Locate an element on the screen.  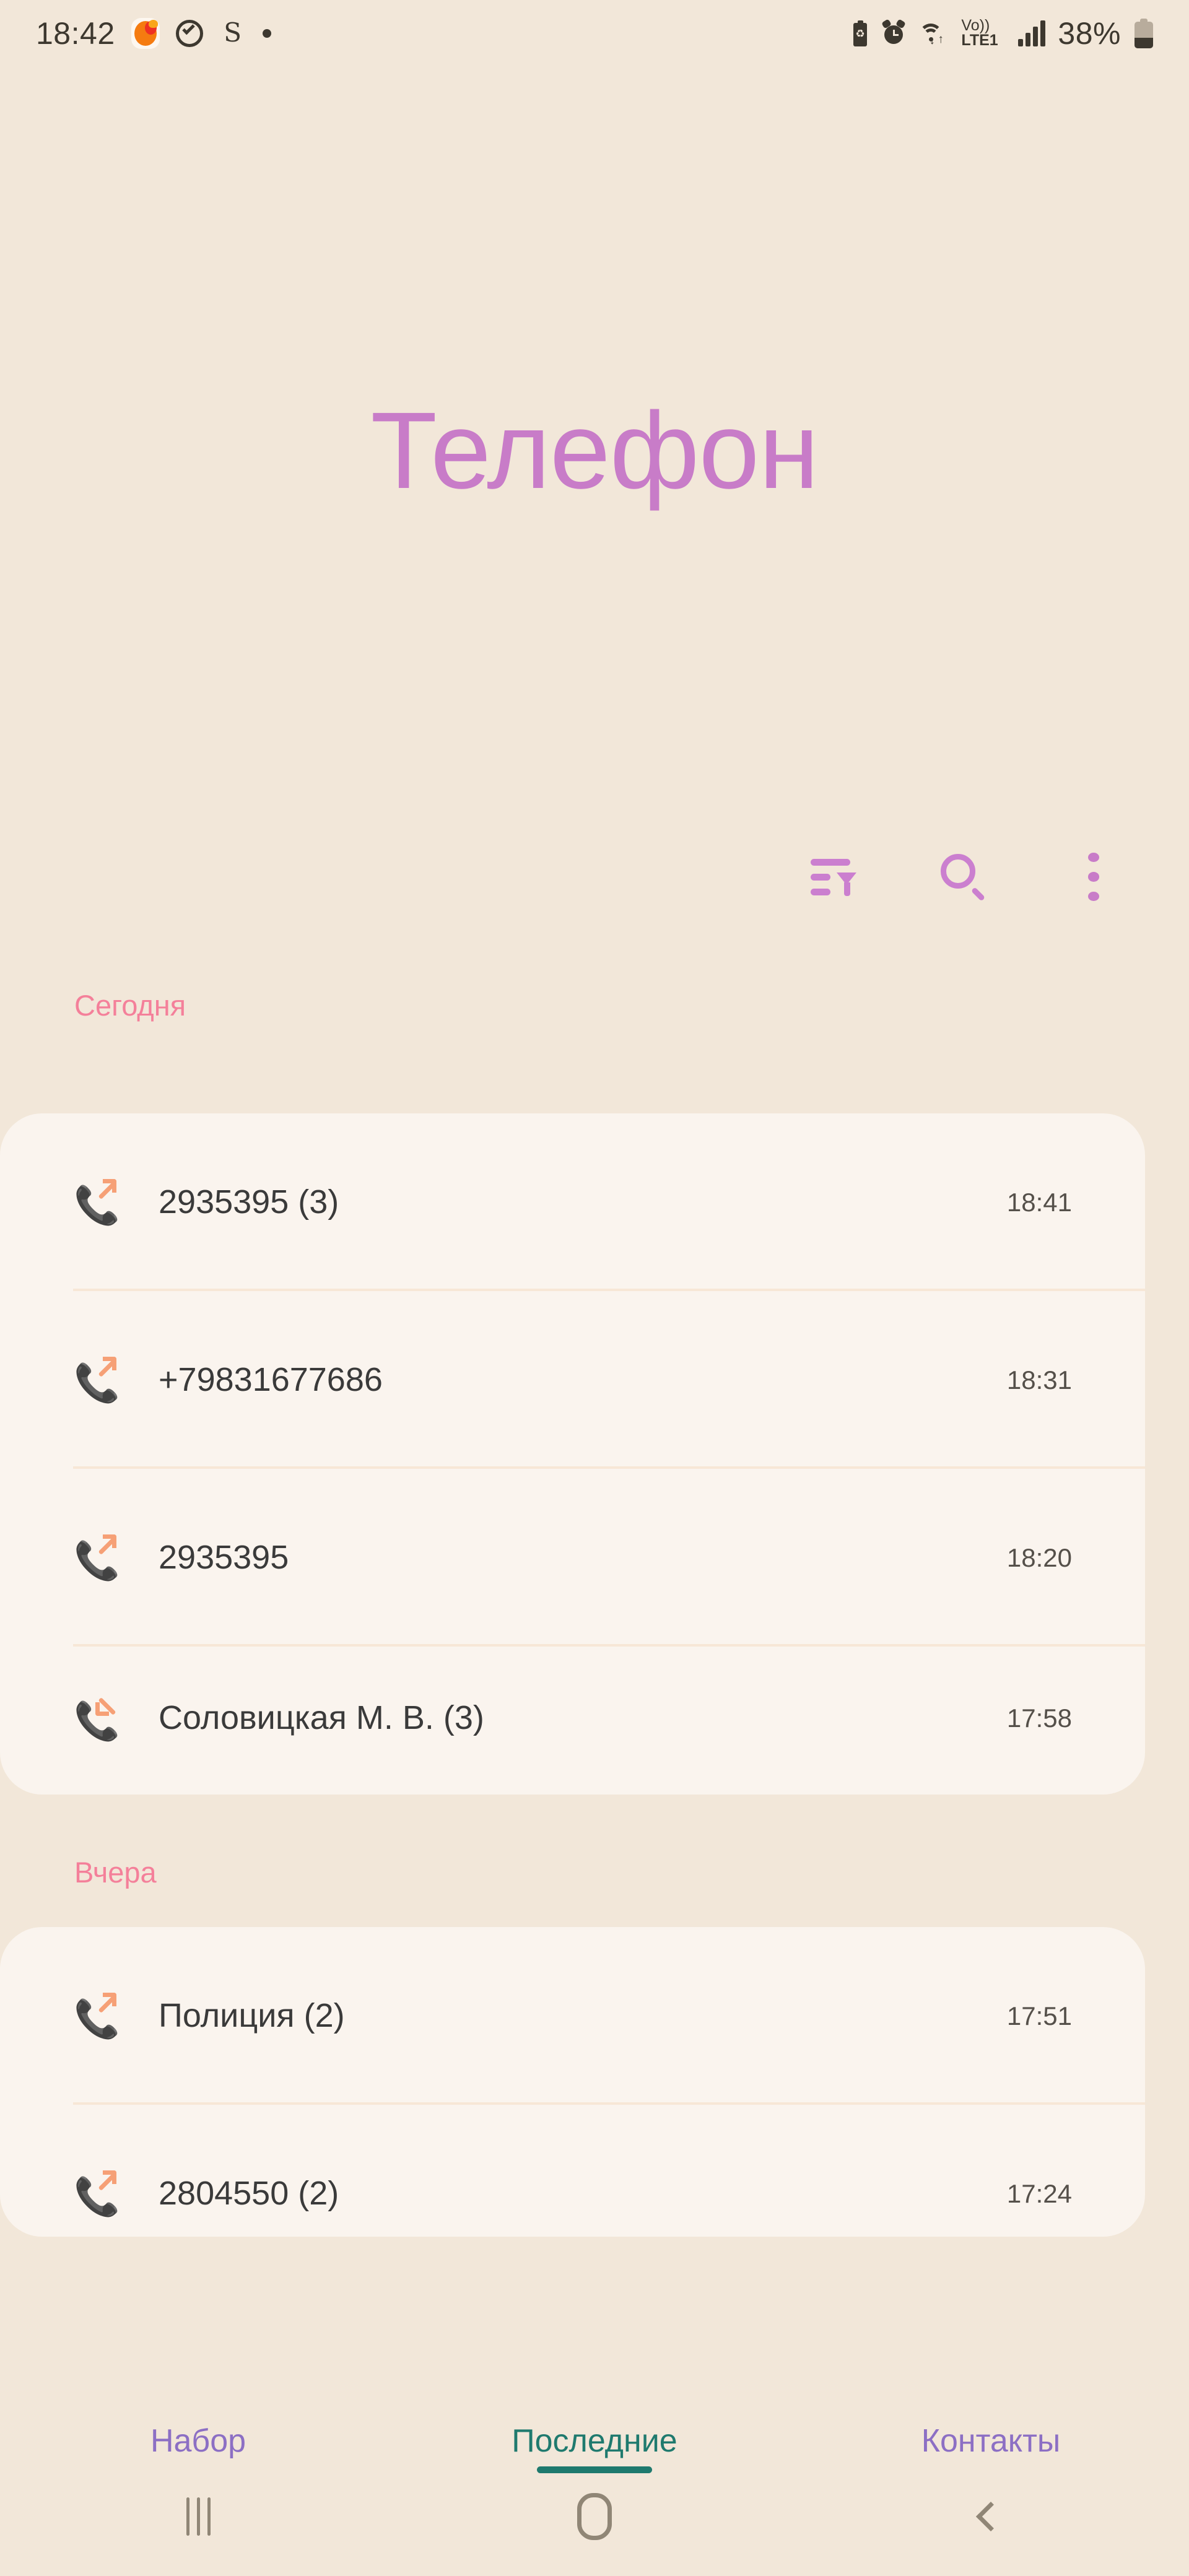
system-navigation-bar is located at coordinates (594, 2516).